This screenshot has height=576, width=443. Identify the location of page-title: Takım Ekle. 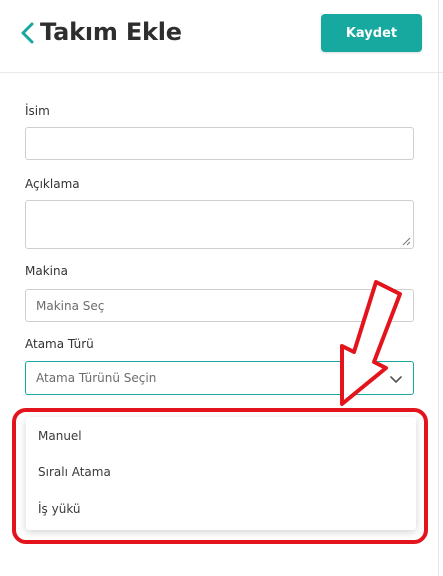
(111, 32).